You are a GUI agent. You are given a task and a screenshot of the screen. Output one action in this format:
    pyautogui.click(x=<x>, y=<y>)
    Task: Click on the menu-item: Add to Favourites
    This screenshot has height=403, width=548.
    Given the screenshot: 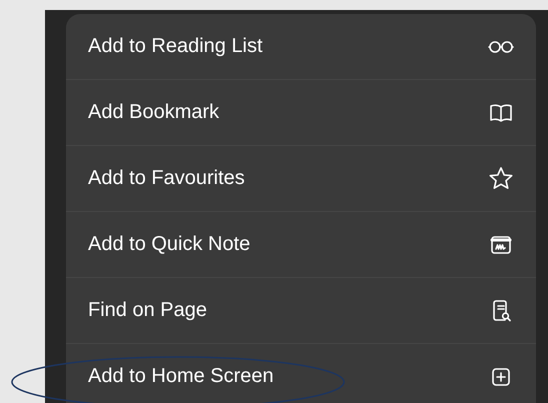 What is the action you would take?
    pyautogui.click(x=301, y=179)
    